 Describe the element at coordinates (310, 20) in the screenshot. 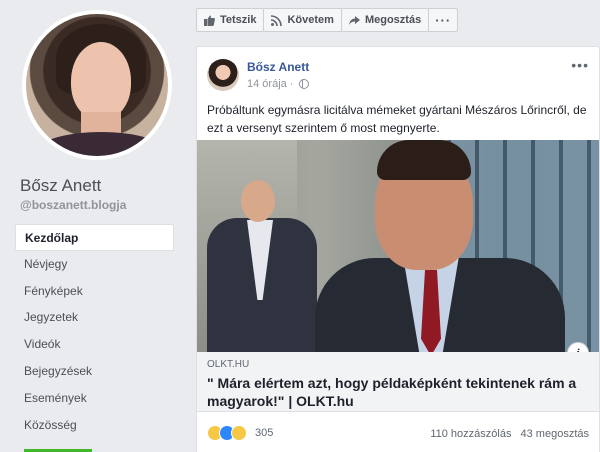

I see `follow-label: Követem` at that location.